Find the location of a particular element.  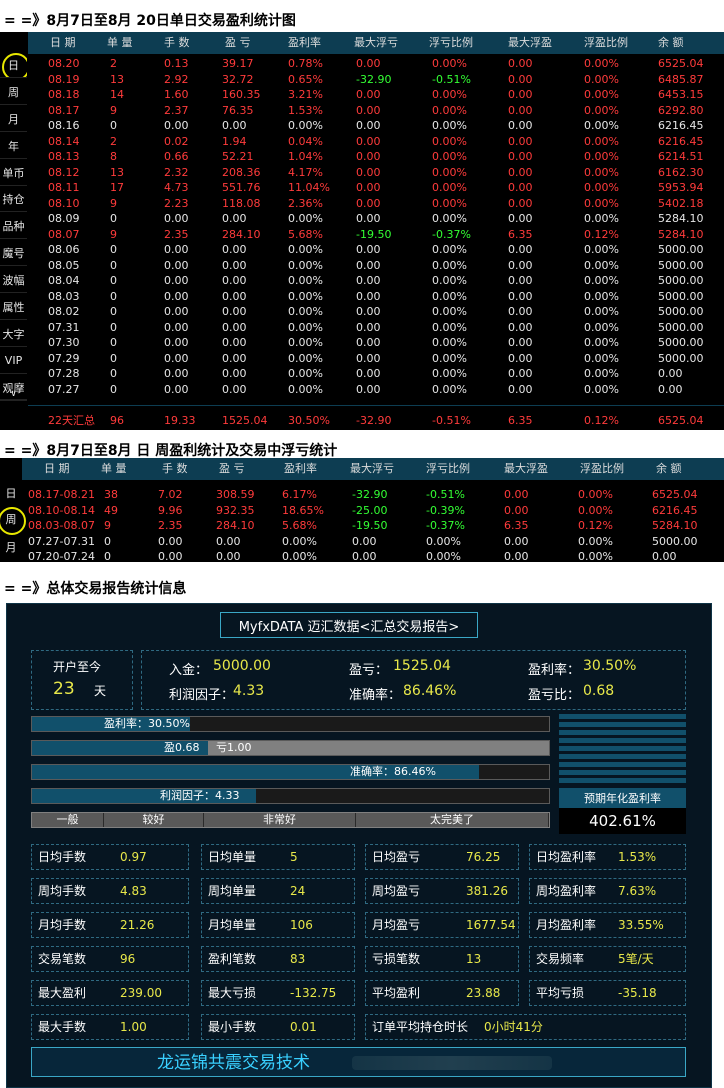

col-header-rate: 盈利率 is located at coordinates (304, 43).